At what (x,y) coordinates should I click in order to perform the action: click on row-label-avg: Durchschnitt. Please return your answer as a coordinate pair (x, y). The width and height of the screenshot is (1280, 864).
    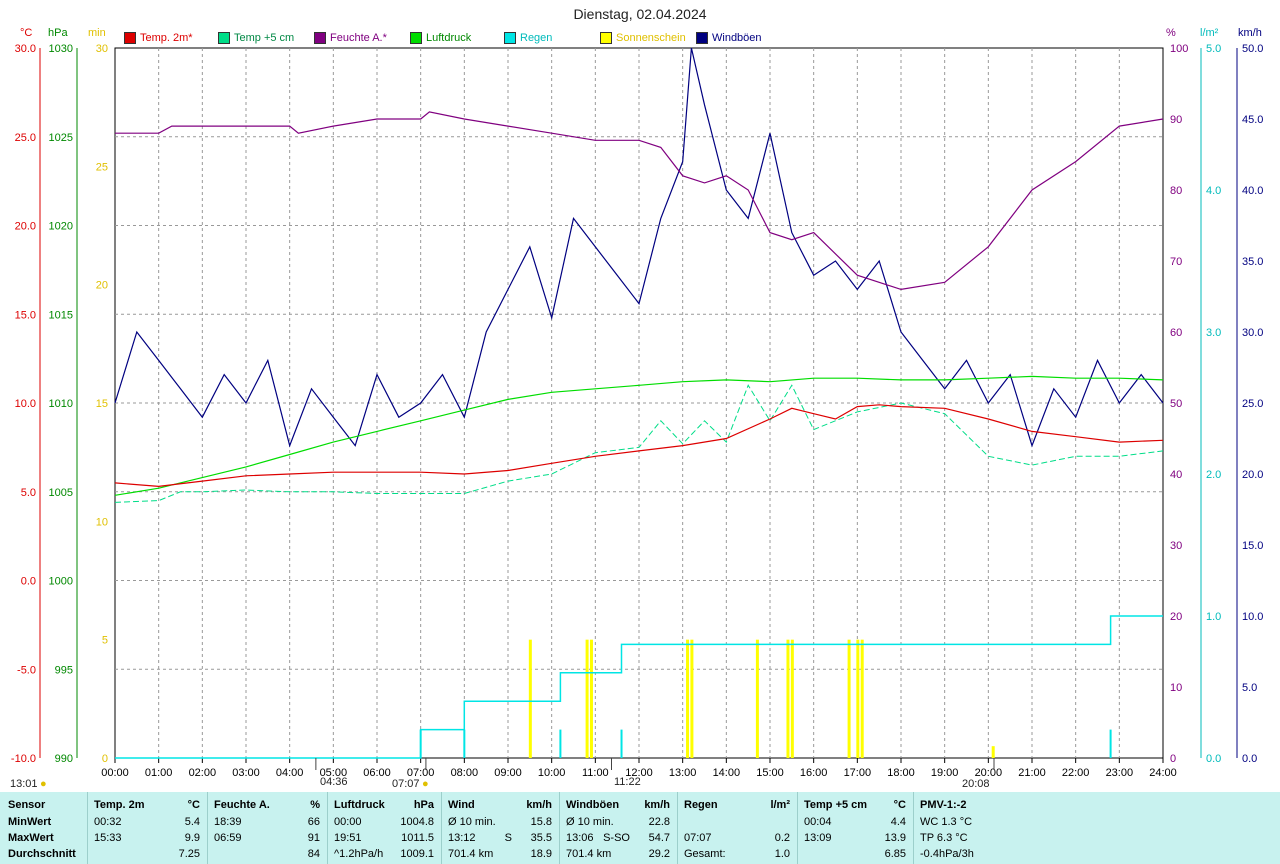
    Looking at the image, I should click on (42, 854).